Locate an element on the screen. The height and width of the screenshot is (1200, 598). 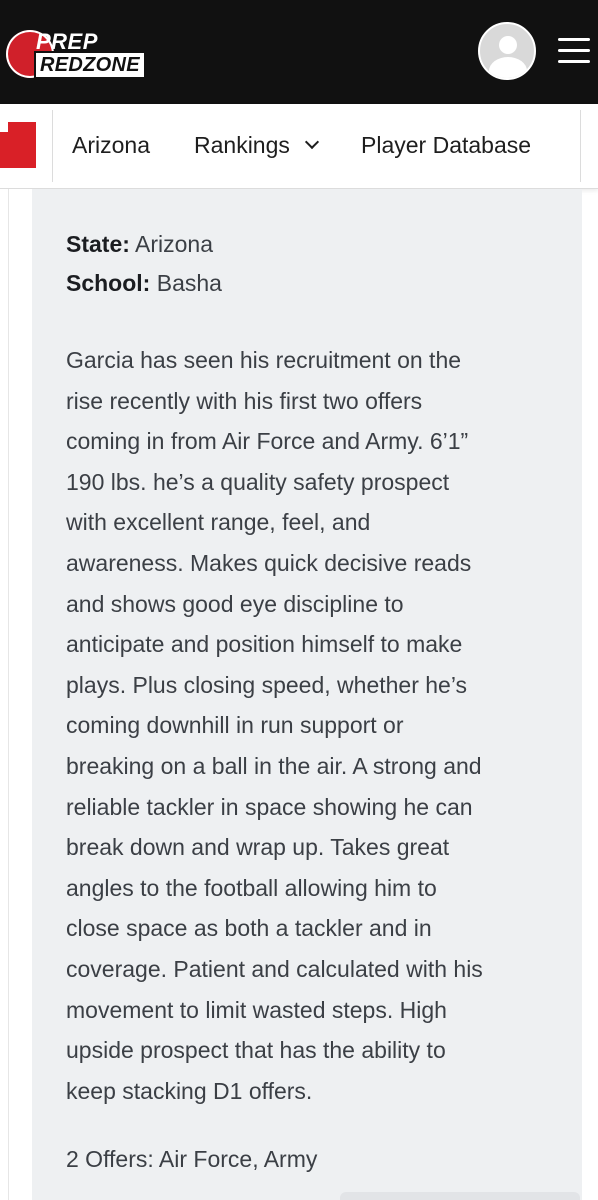
report-line: angles to the football allowing him to is located at coordinates (251, 887).